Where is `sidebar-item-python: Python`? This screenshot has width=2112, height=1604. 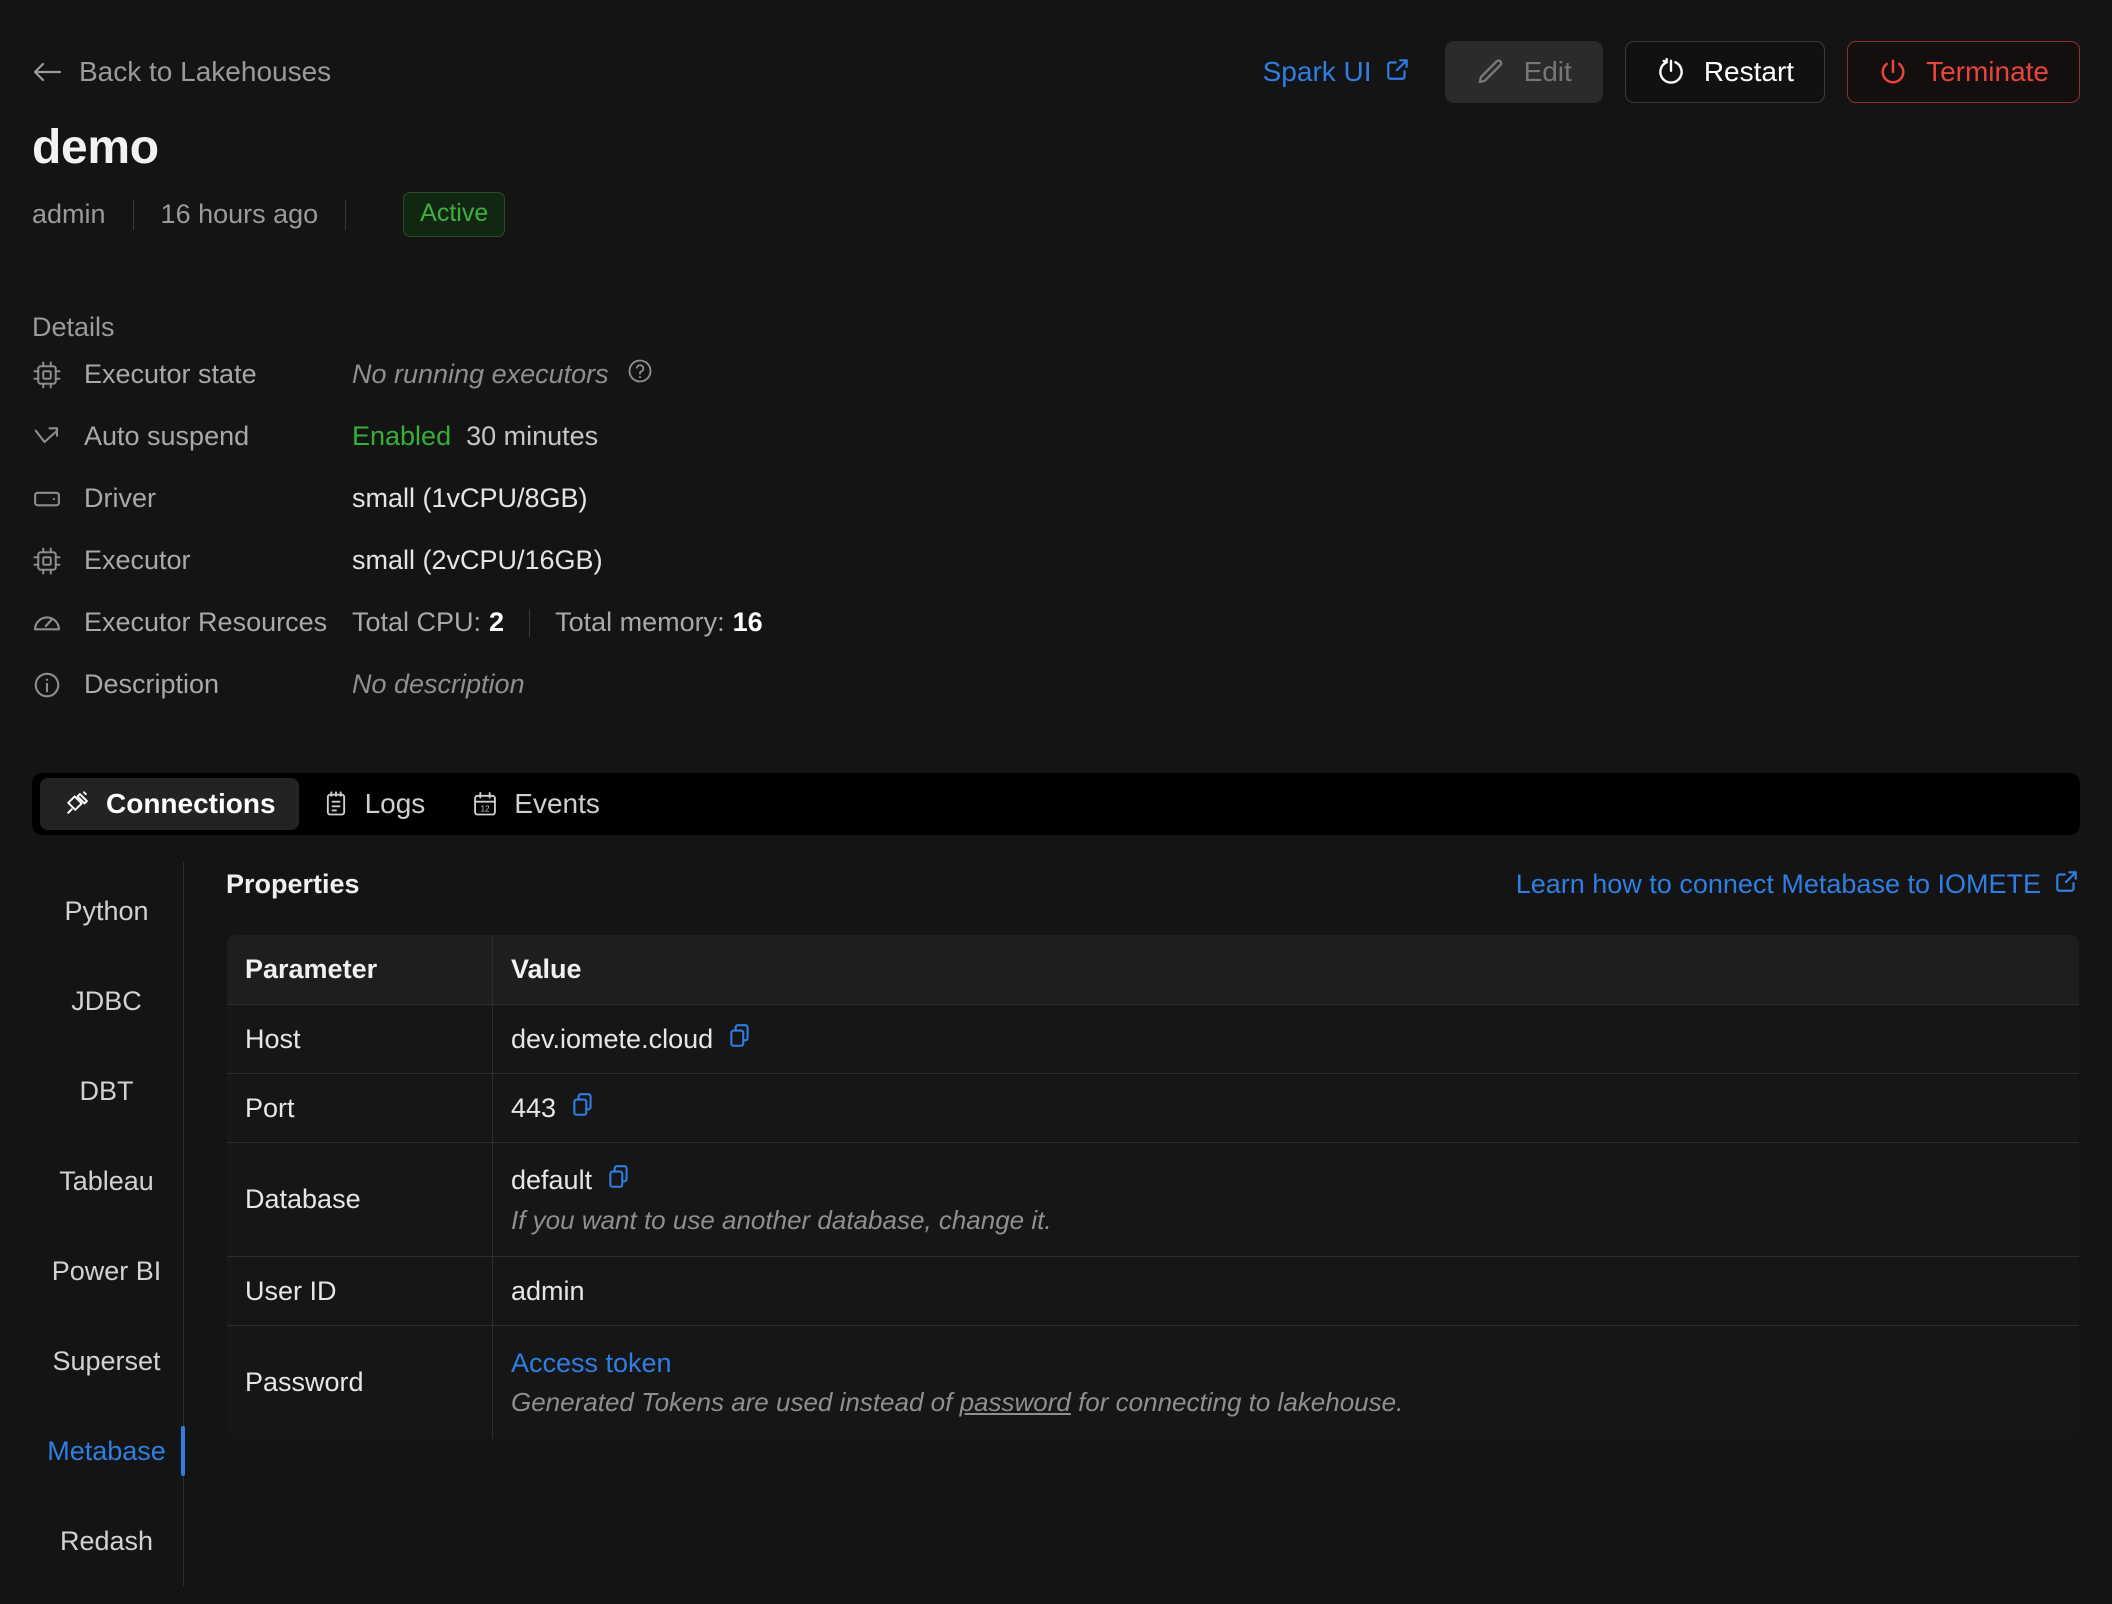 sidebar-item-python: Python is located at coordinates (107, 911).